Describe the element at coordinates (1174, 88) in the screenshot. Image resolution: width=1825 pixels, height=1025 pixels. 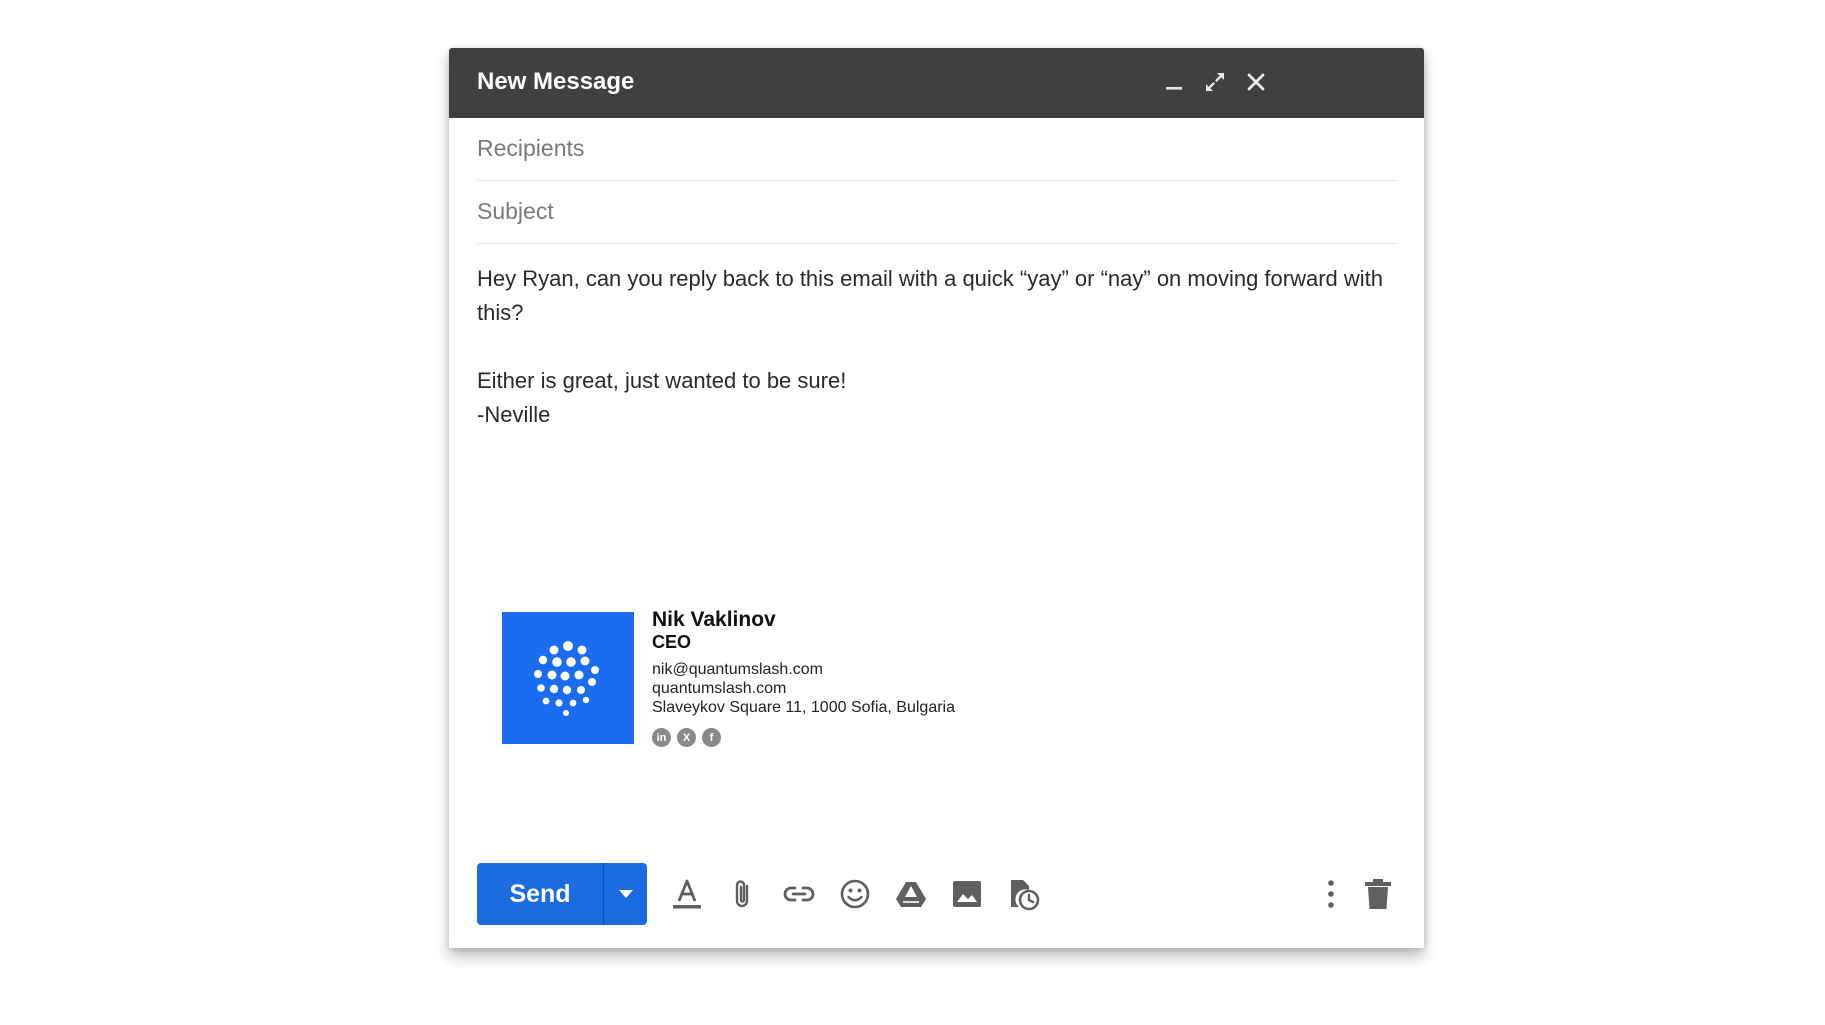
I see `minimize-icon` at that location.